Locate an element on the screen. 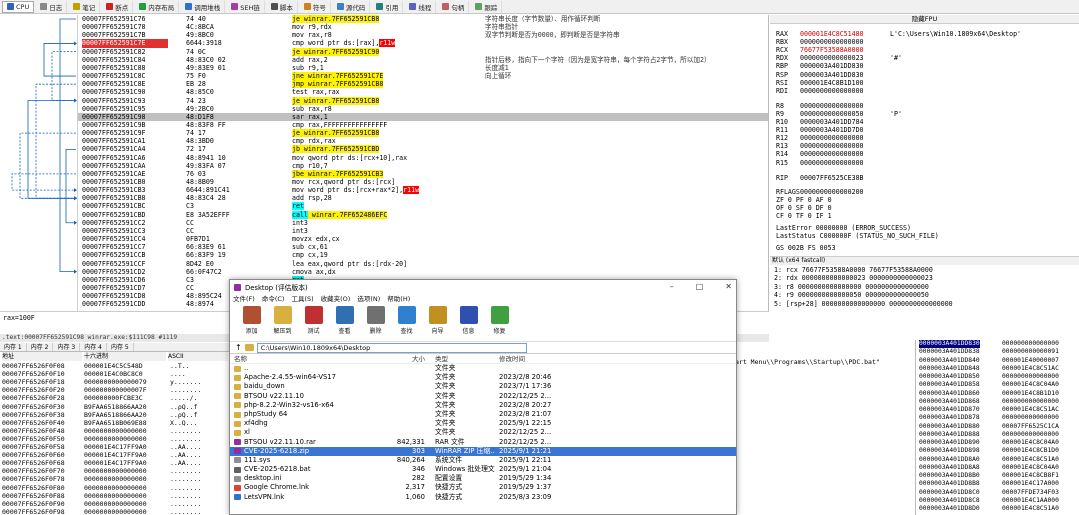 The height and width of the screenshot is (515, 1079). file-row: Google Chrome.lnk 2,317 快捷方式 2019/5/29 1:37 is located at coordinates (483, 487).